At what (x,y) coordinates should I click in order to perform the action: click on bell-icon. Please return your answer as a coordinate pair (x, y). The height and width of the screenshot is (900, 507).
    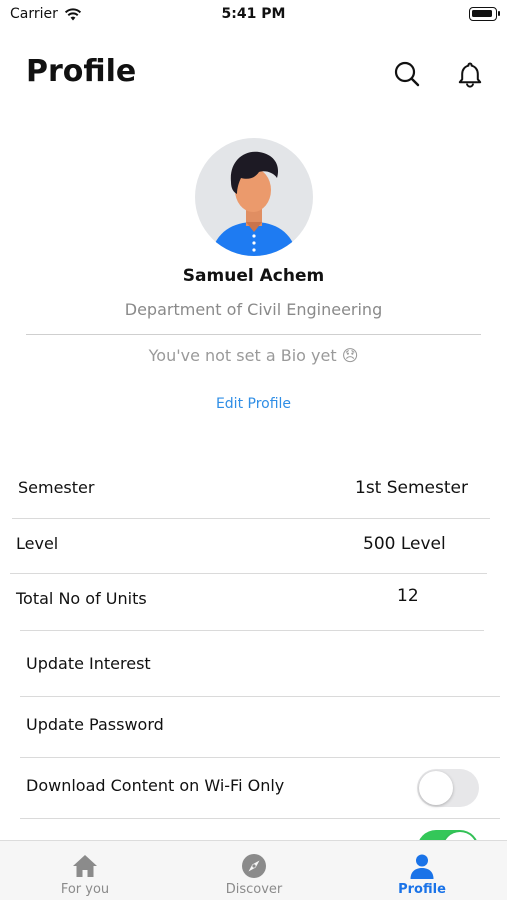
    Looking at the image, I should click on (470, 74).